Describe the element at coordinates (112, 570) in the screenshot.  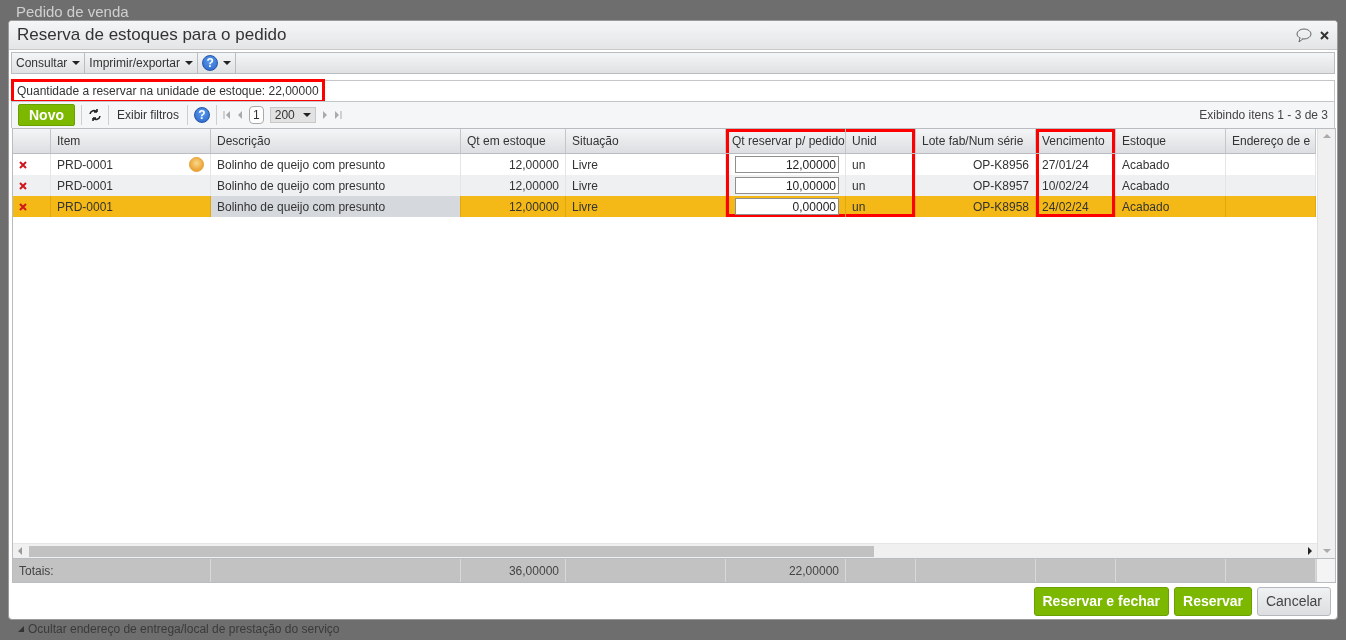
I see `totals-label: Totais:` at that location.